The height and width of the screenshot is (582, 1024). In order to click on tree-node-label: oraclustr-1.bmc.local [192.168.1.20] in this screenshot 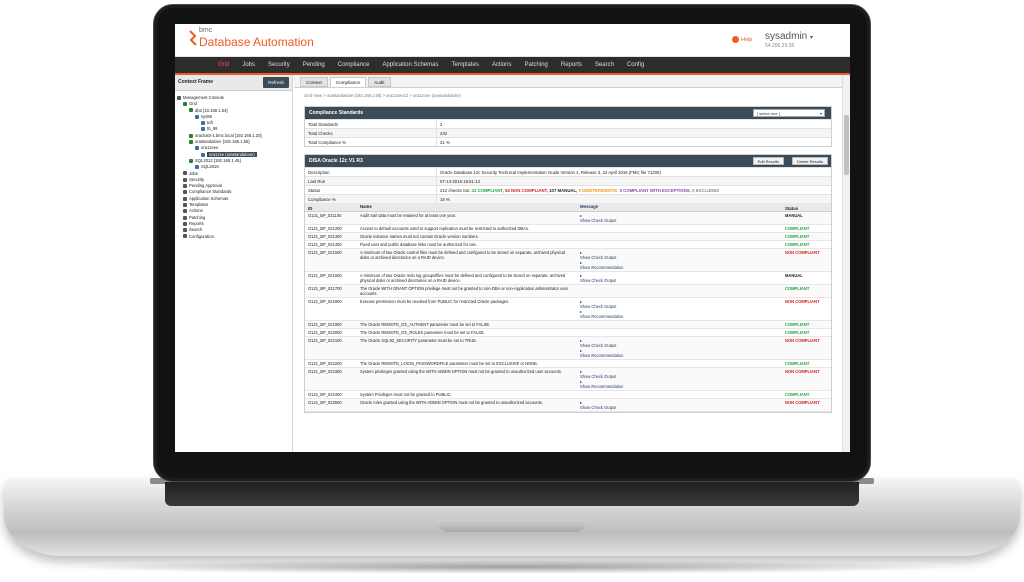, I will do `click(228, 135)`.